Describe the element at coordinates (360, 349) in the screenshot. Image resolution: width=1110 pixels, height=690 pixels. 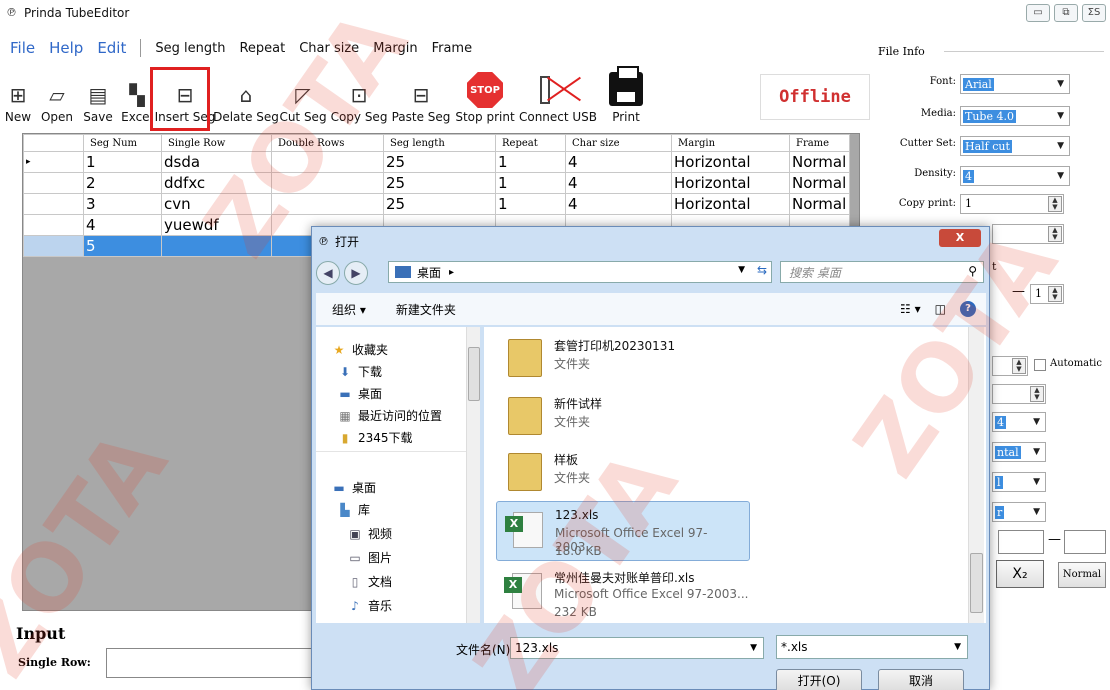
I see `nav-favorites: ★ 收藏夹` at that location.